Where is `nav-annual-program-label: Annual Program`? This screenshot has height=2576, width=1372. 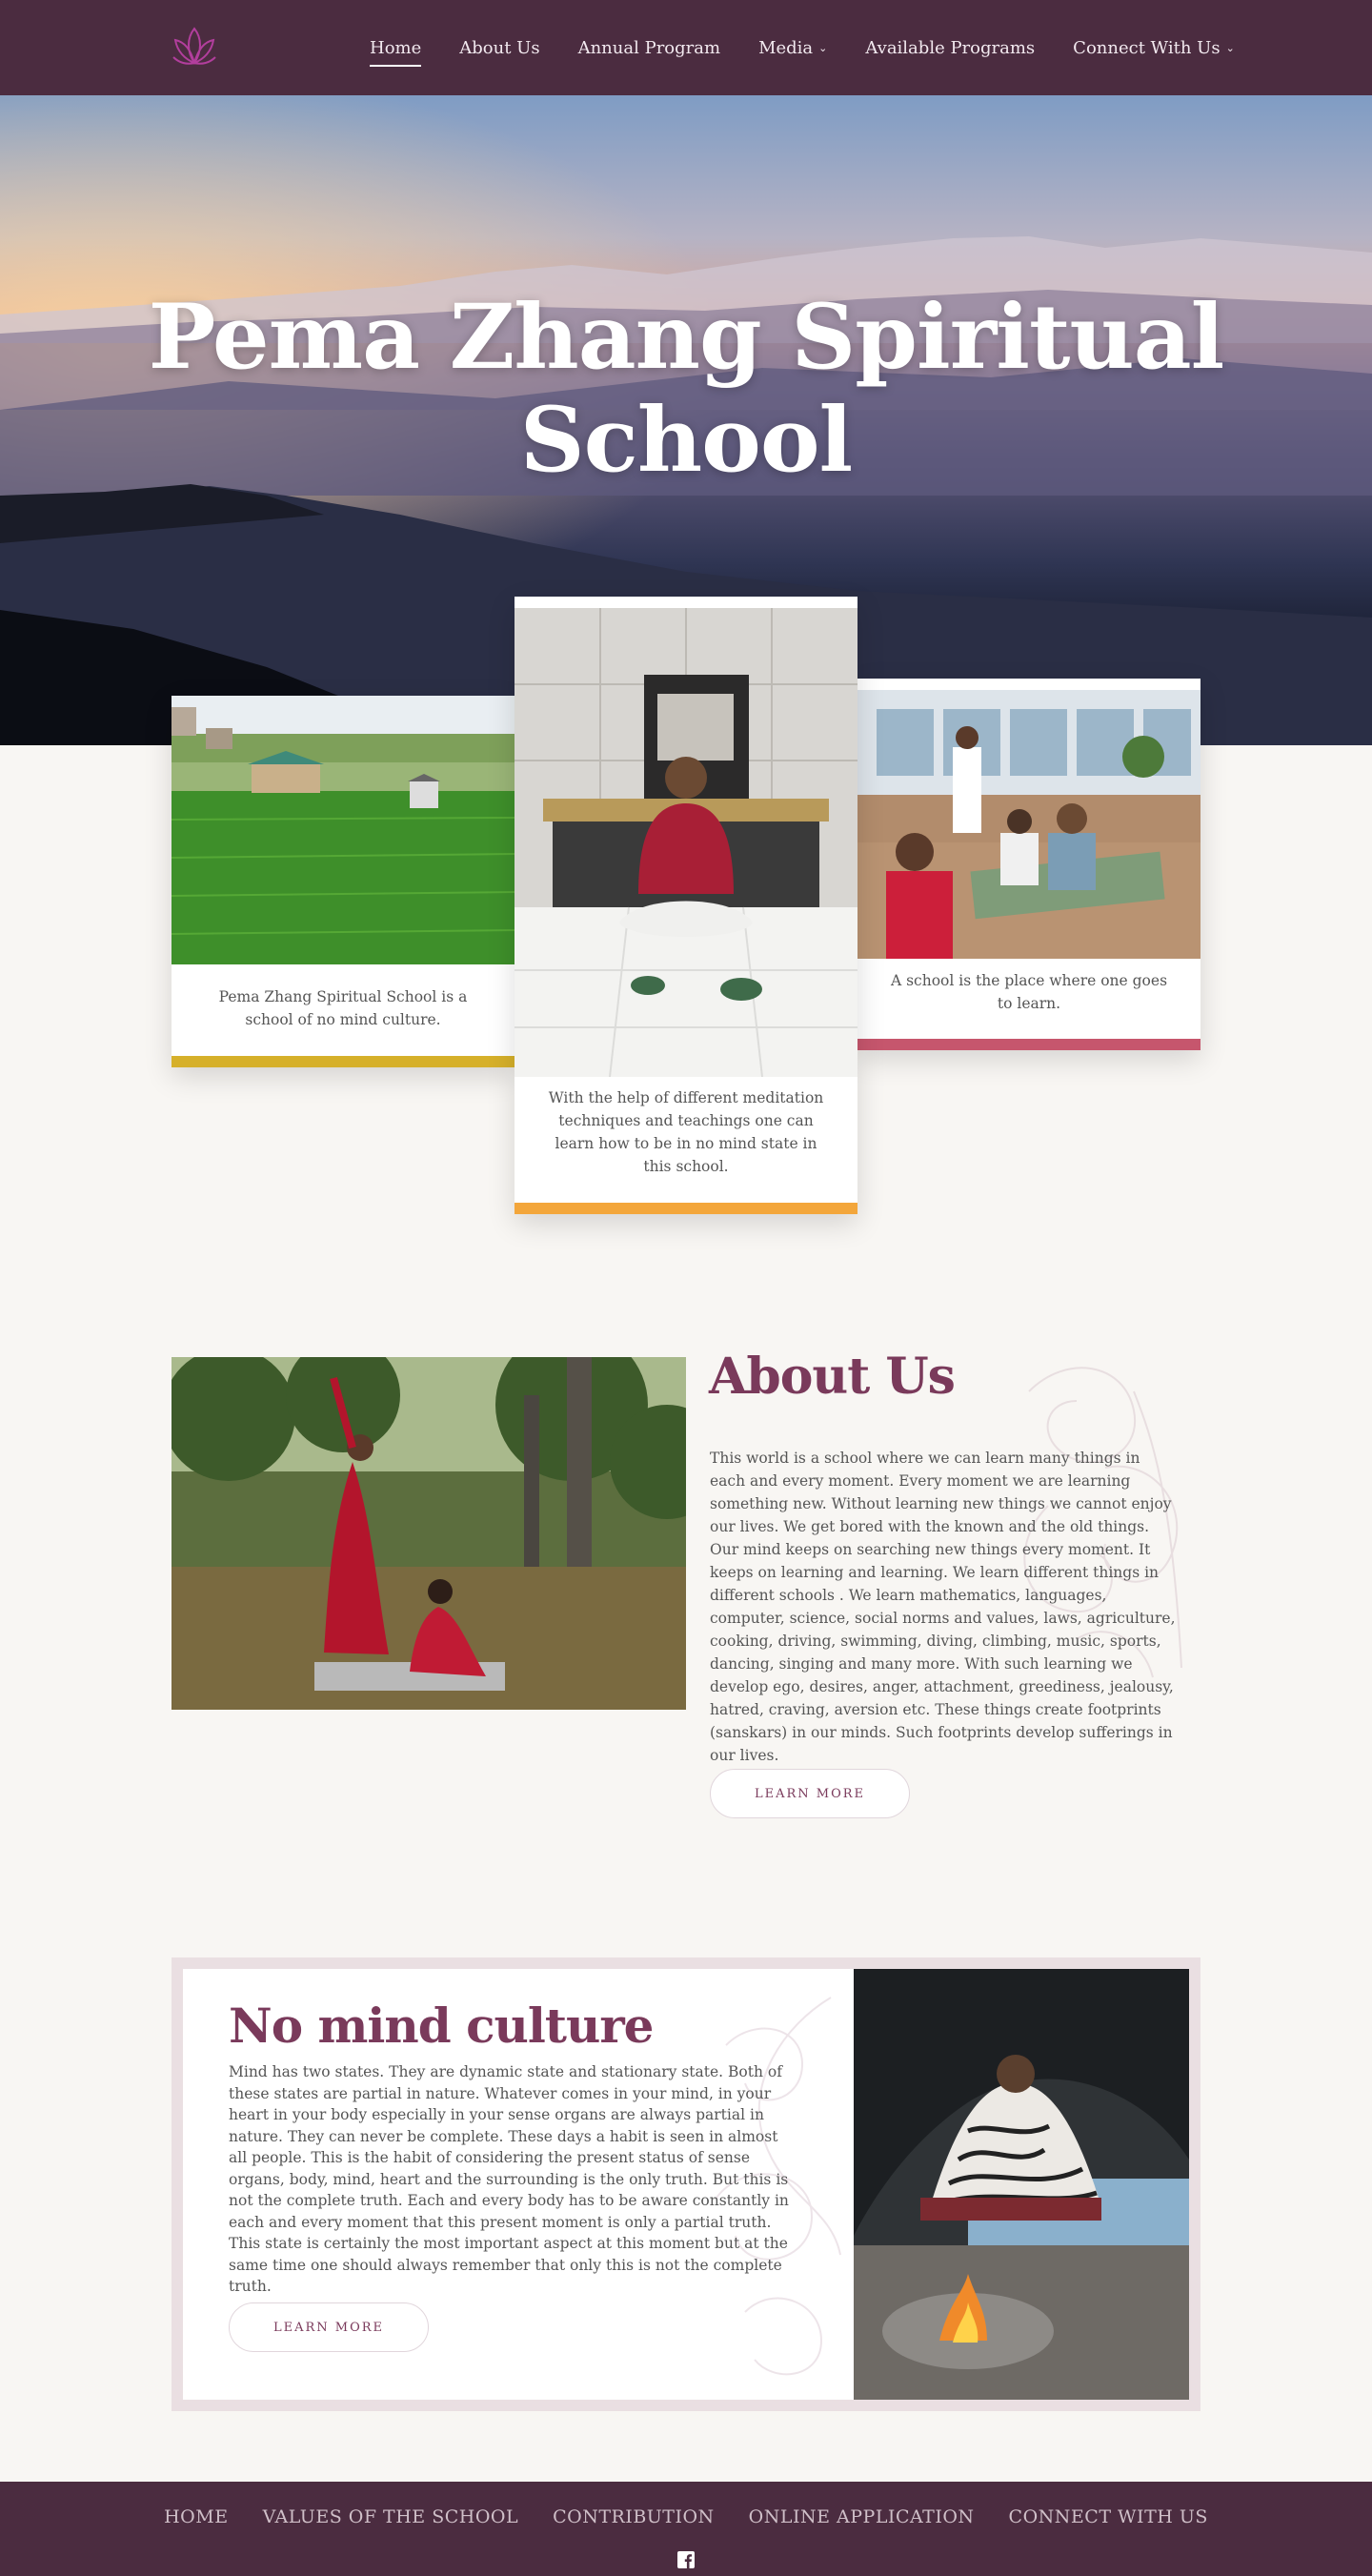
nav-annual-program-label: Annual Program is located at coordinates (649, 47).